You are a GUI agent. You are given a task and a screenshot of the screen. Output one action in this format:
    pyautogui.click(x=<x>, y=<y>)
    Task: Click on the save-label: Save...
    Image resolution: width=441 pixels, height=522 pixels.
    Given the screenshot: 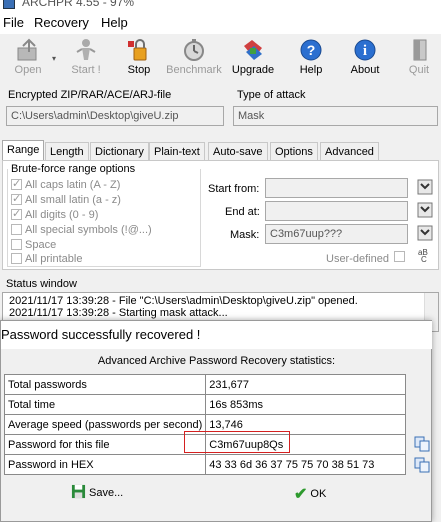 What is the action you would take?
    pyautogui.click(x=106, y=493)
    